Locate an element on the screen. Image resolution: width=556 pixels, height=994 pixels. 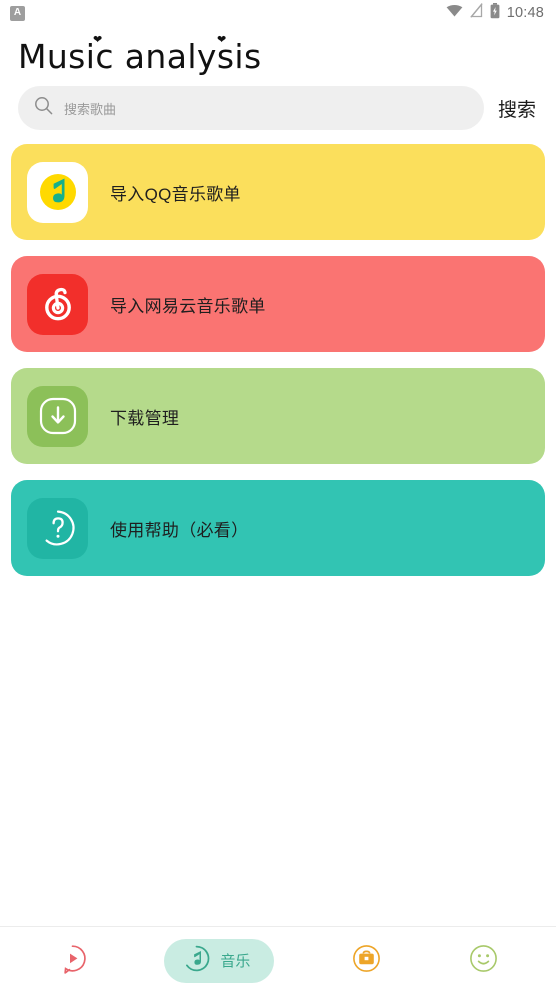
search-placeholder-text: 搜索歌曲 is located at coordinates (90, 109).